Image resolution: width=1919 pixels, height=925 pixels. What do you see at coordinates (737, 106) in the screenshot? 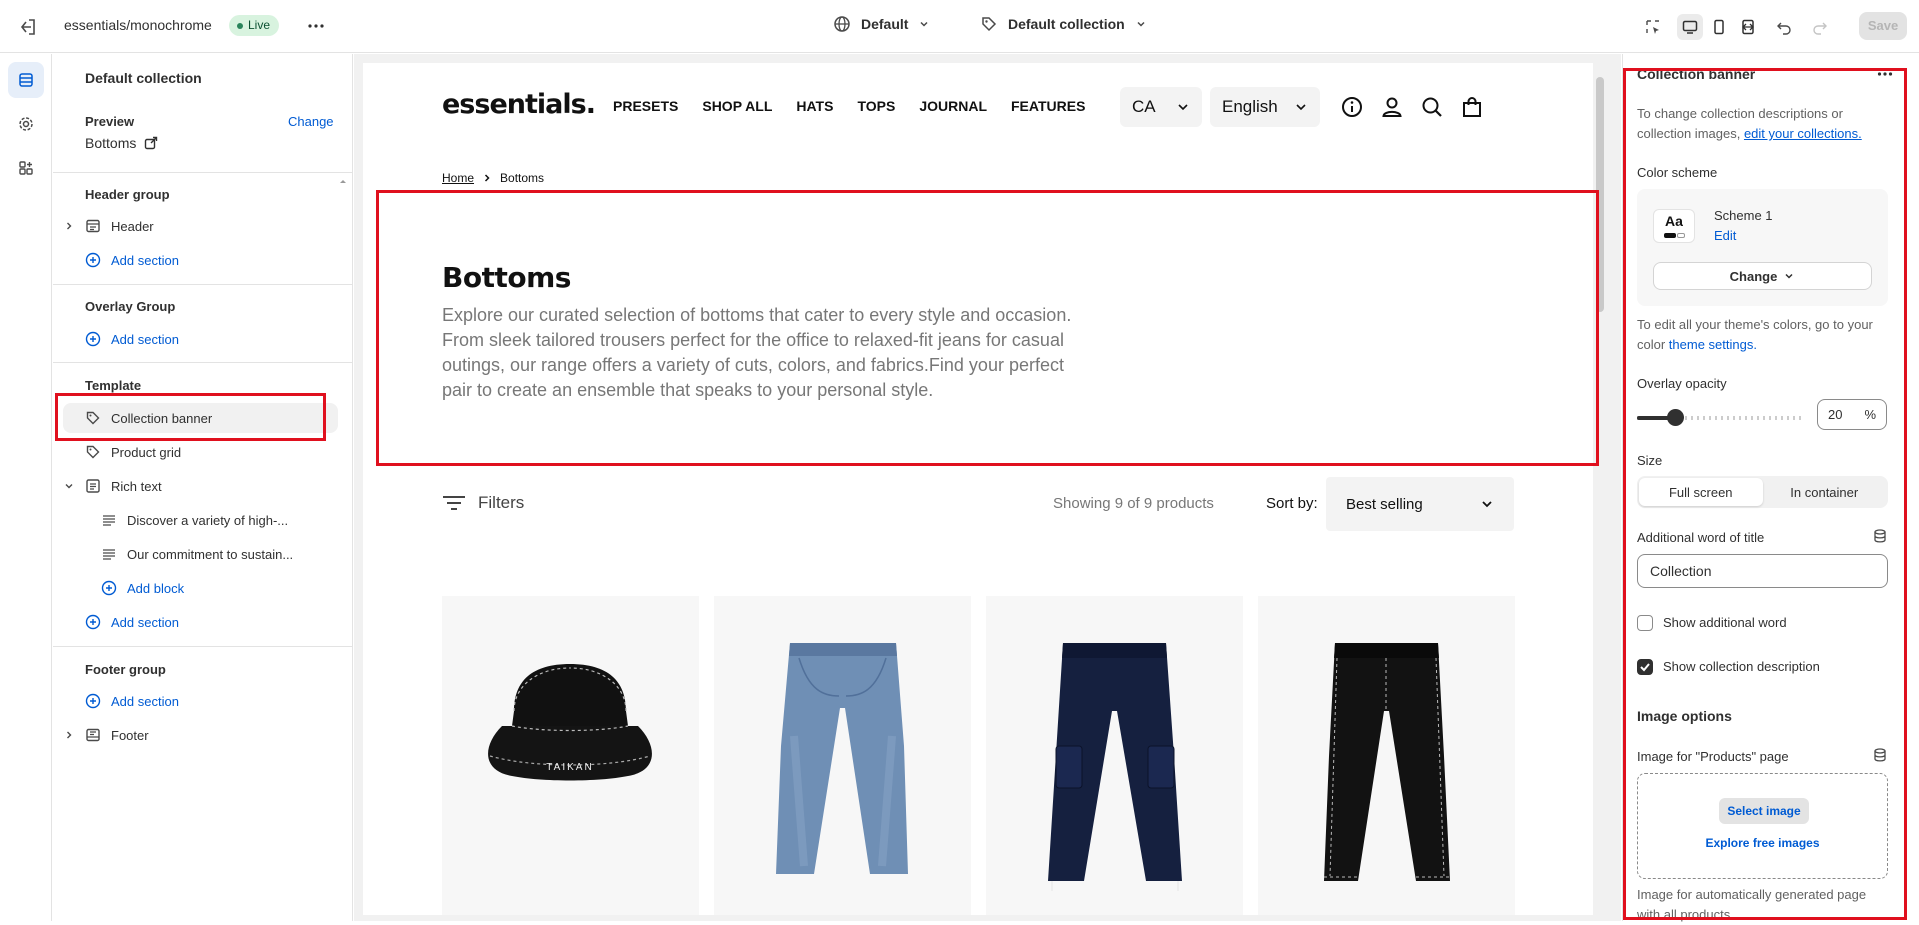
I see `nav-item-shop-all: SHOP ALL` at bounding box center [737, 106].